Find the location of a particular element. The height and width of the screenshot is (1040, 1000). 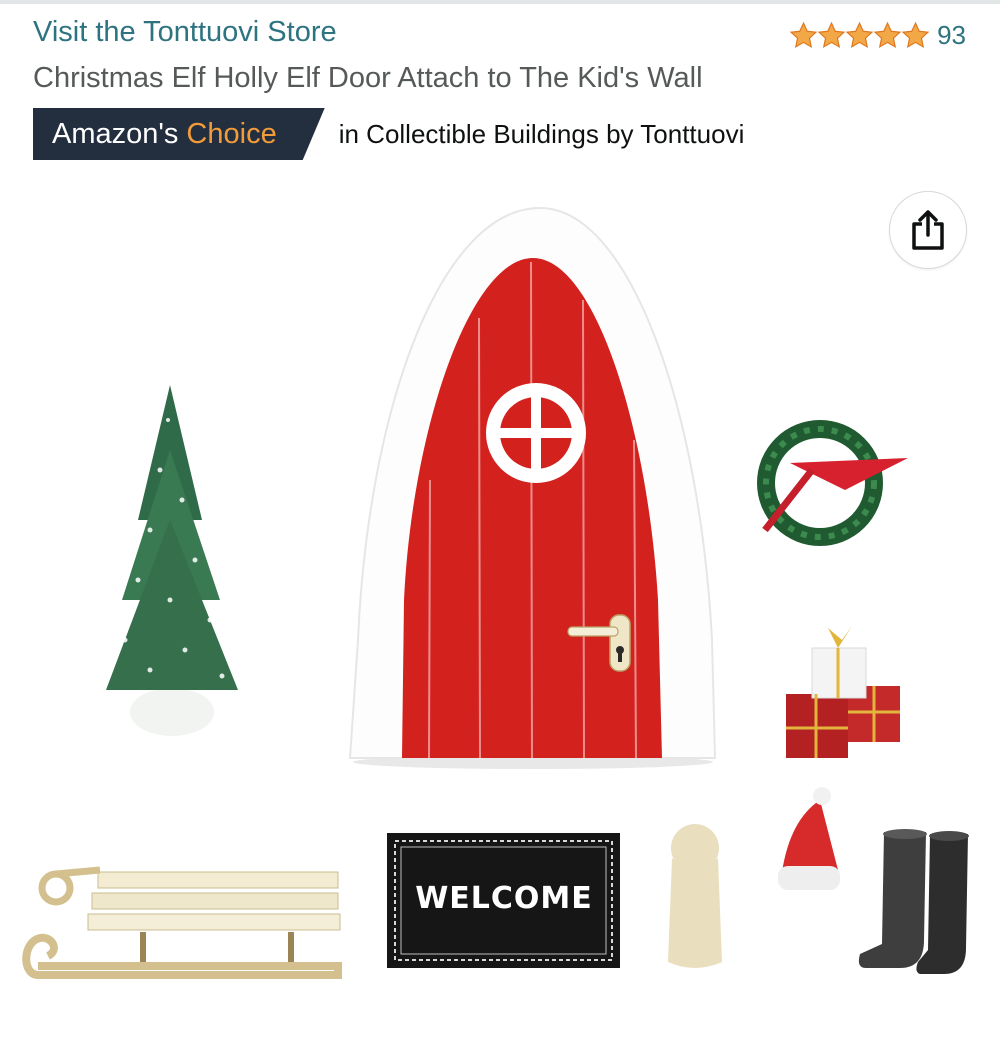

welcome-doormat: WELCOME is located at coordinates (503, 900).